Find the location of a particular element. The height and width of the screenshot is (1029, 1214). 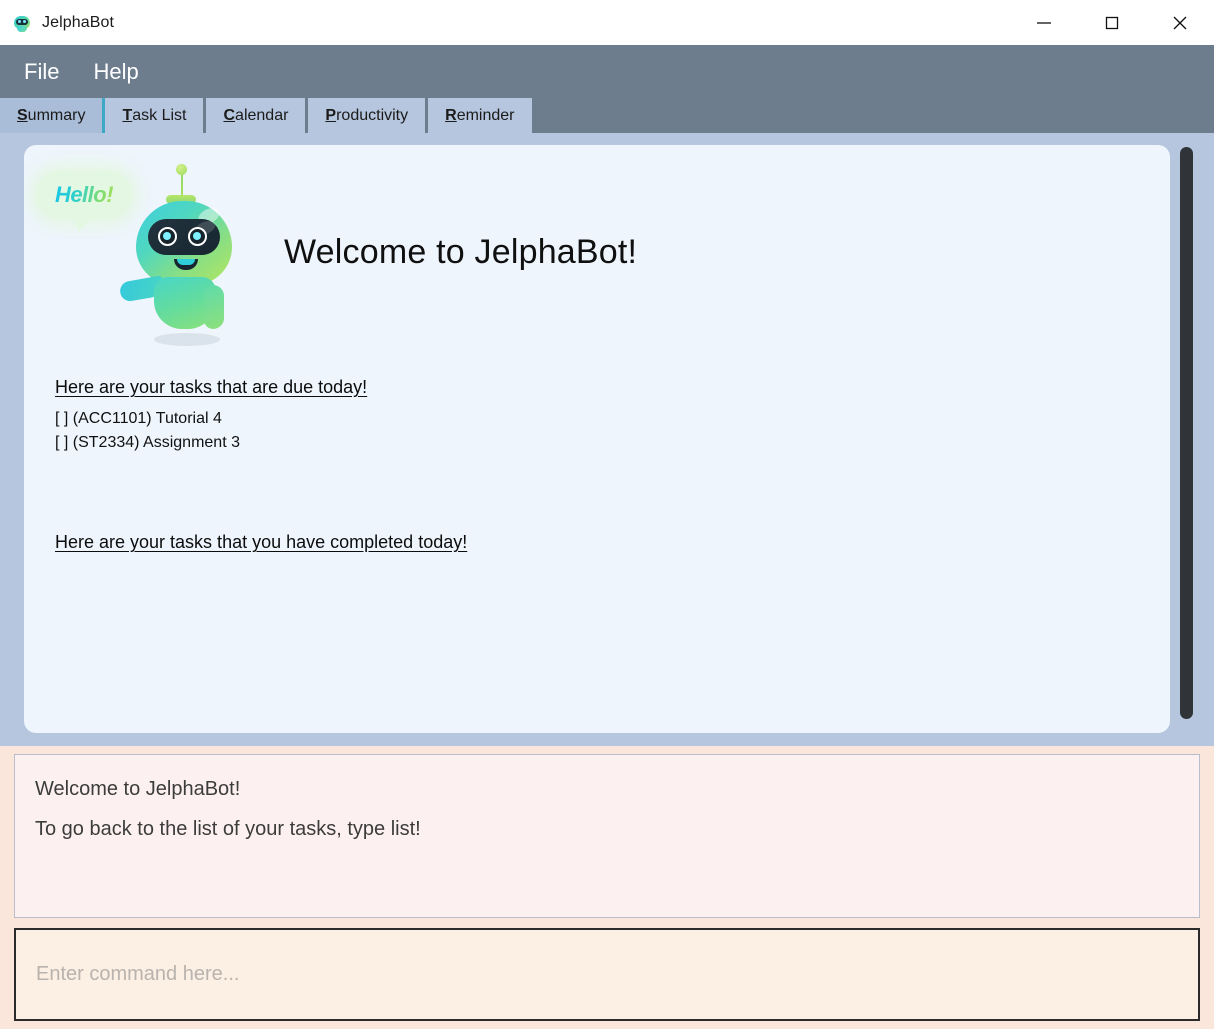

tab-summary-mnemonic: S is located at coordinates (22, 115).